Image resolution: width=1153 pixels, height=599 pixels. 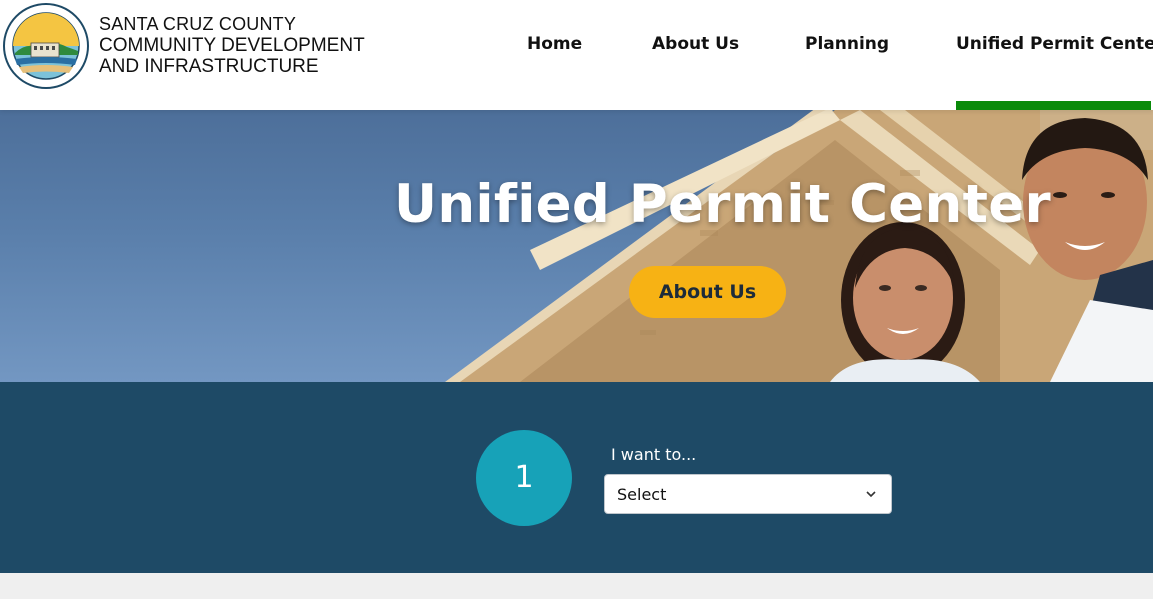 I want to click on step-number-badge: 1, so click(x=524, y=478).